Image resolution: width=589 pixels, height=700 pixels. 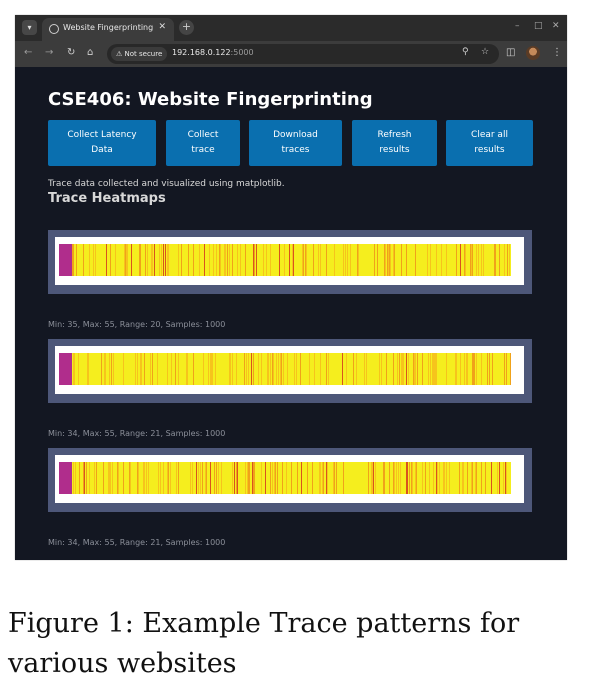 I want to click on tab-title: Website Fingerprinting, so click(x=108, y=27).